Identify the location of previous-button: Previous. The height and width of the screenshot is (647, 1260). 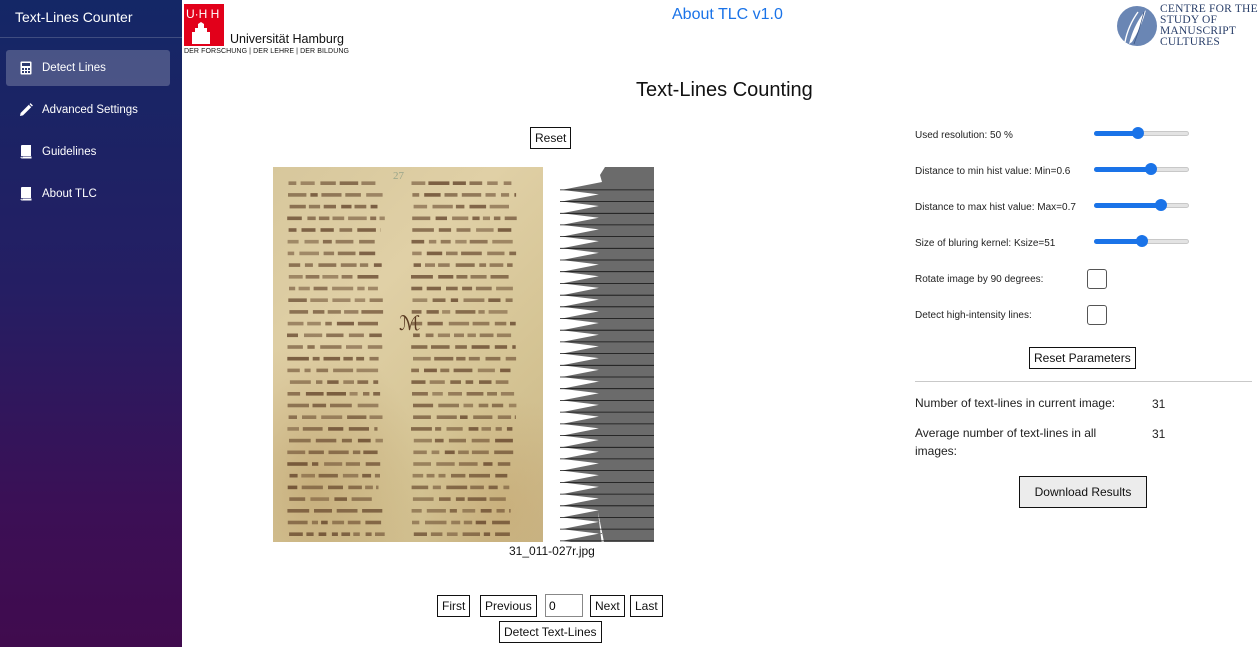
(508, 606).